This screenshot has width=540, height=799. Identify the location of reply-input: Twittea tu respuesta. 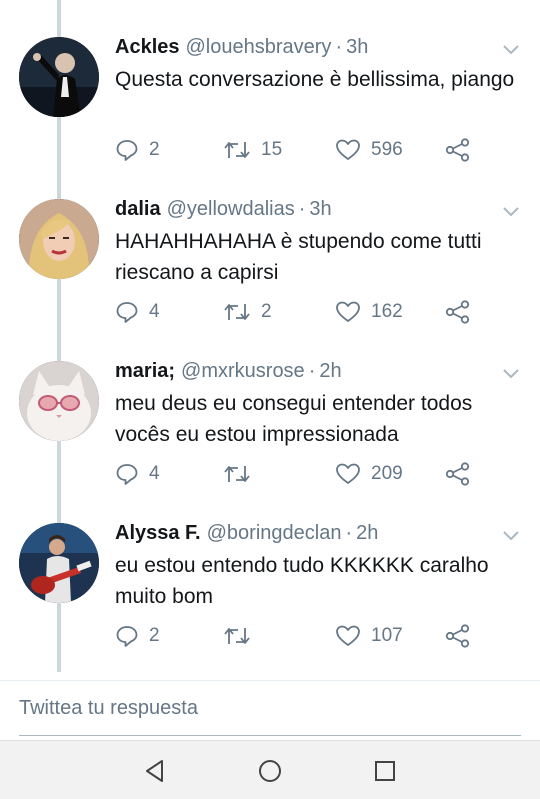
(108, 708).